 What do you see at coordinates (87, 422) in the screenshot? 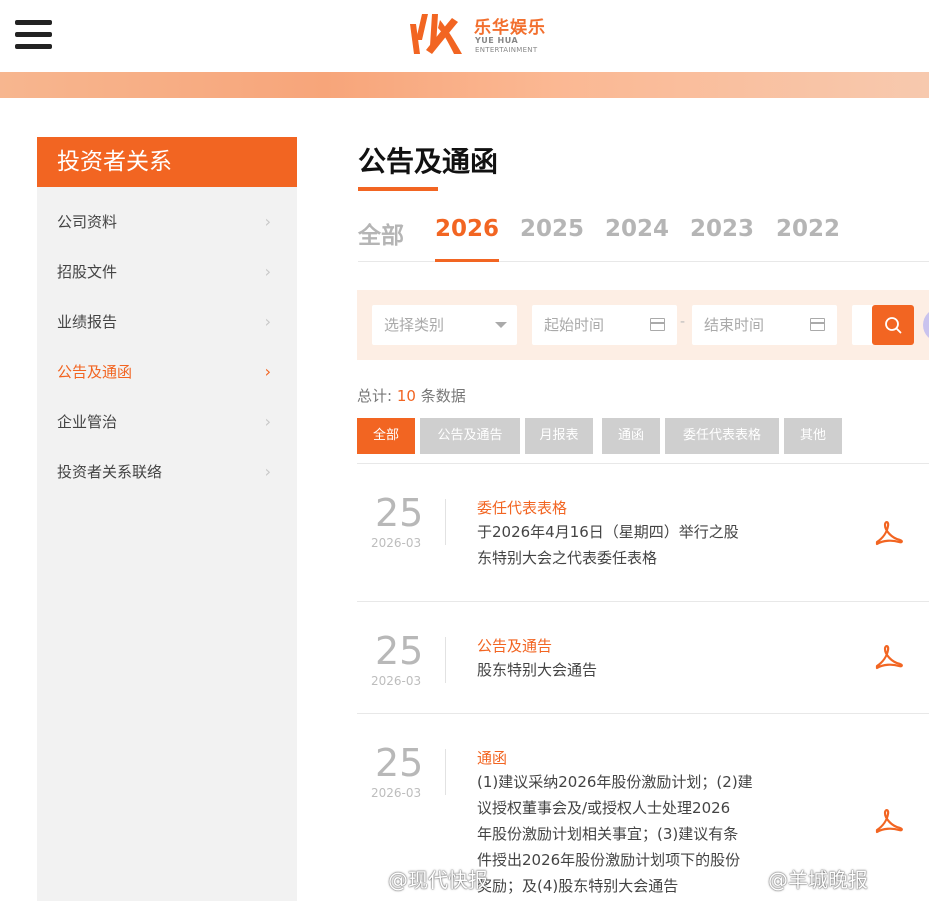
I see `sidebar-item-label: 企业管治` at bounding box center [87, 422].